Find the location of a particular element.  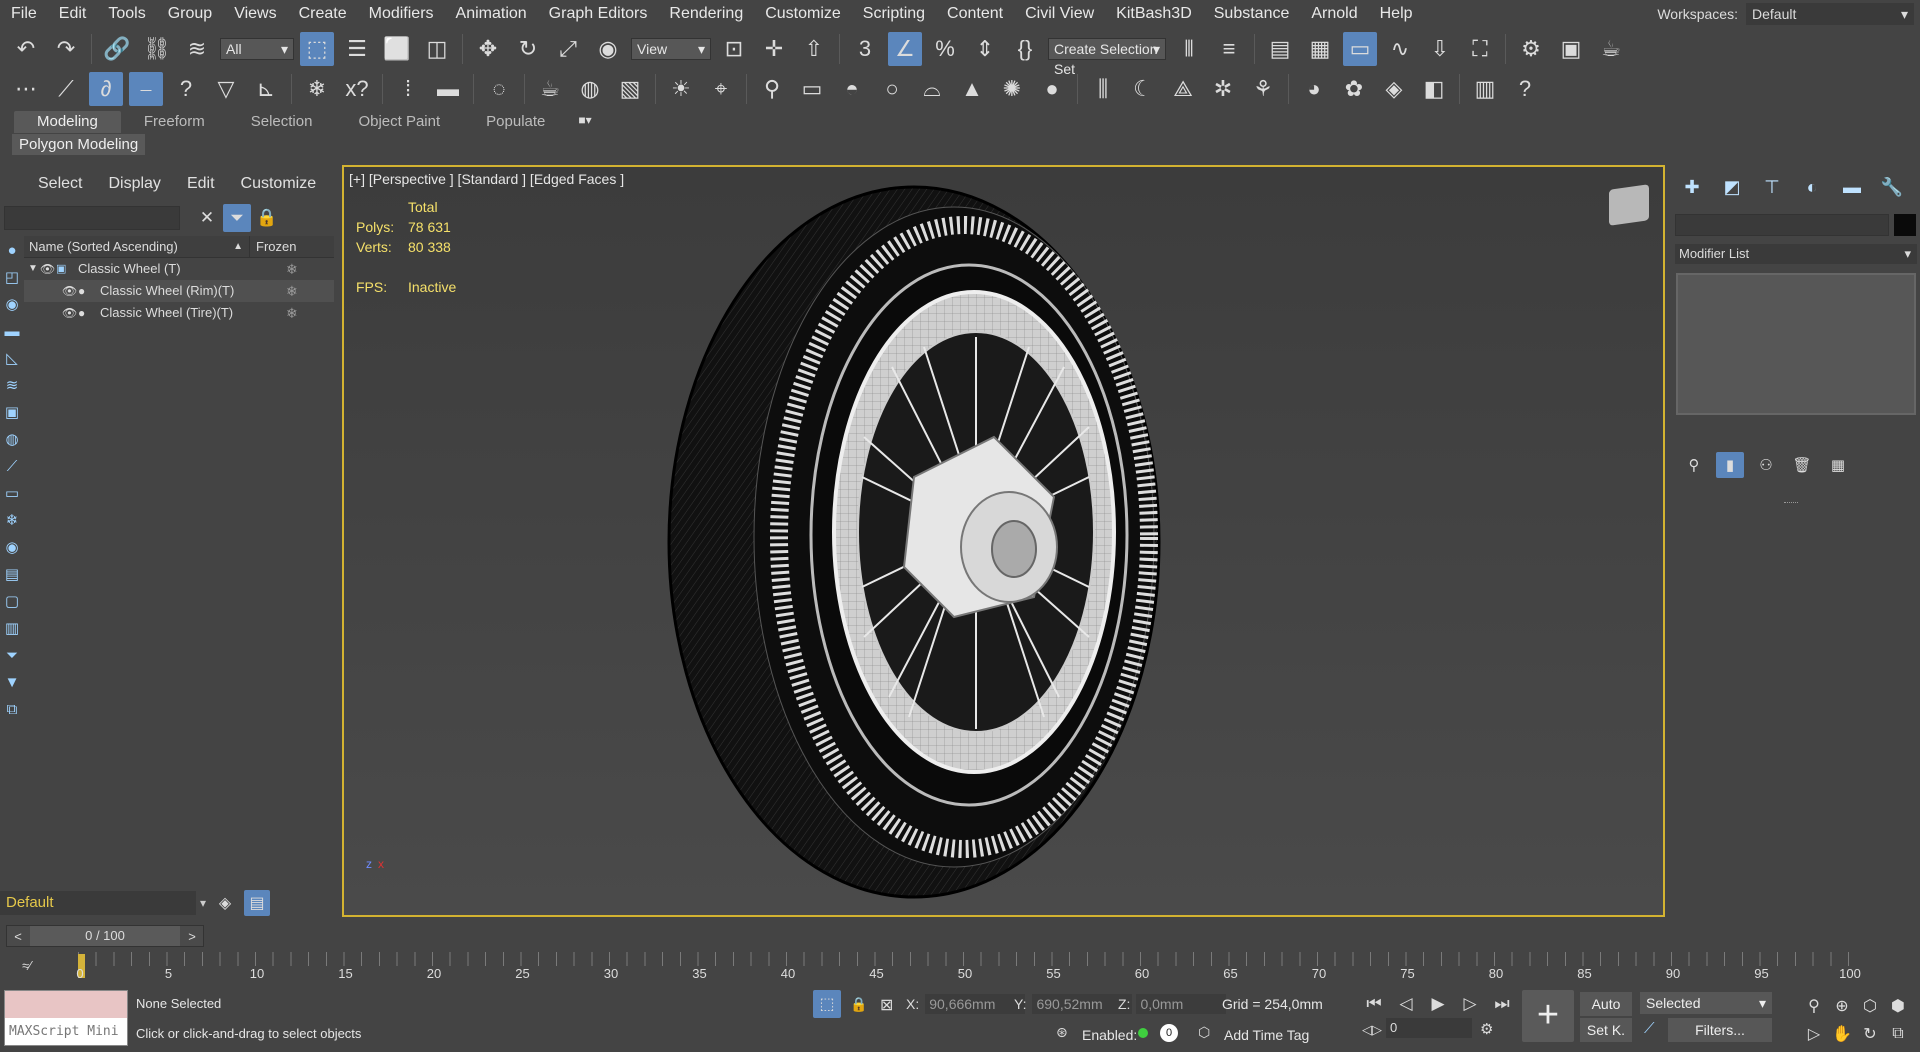

menu-kitbash3d: KitBash3D is located at coordinates (1154, 14).